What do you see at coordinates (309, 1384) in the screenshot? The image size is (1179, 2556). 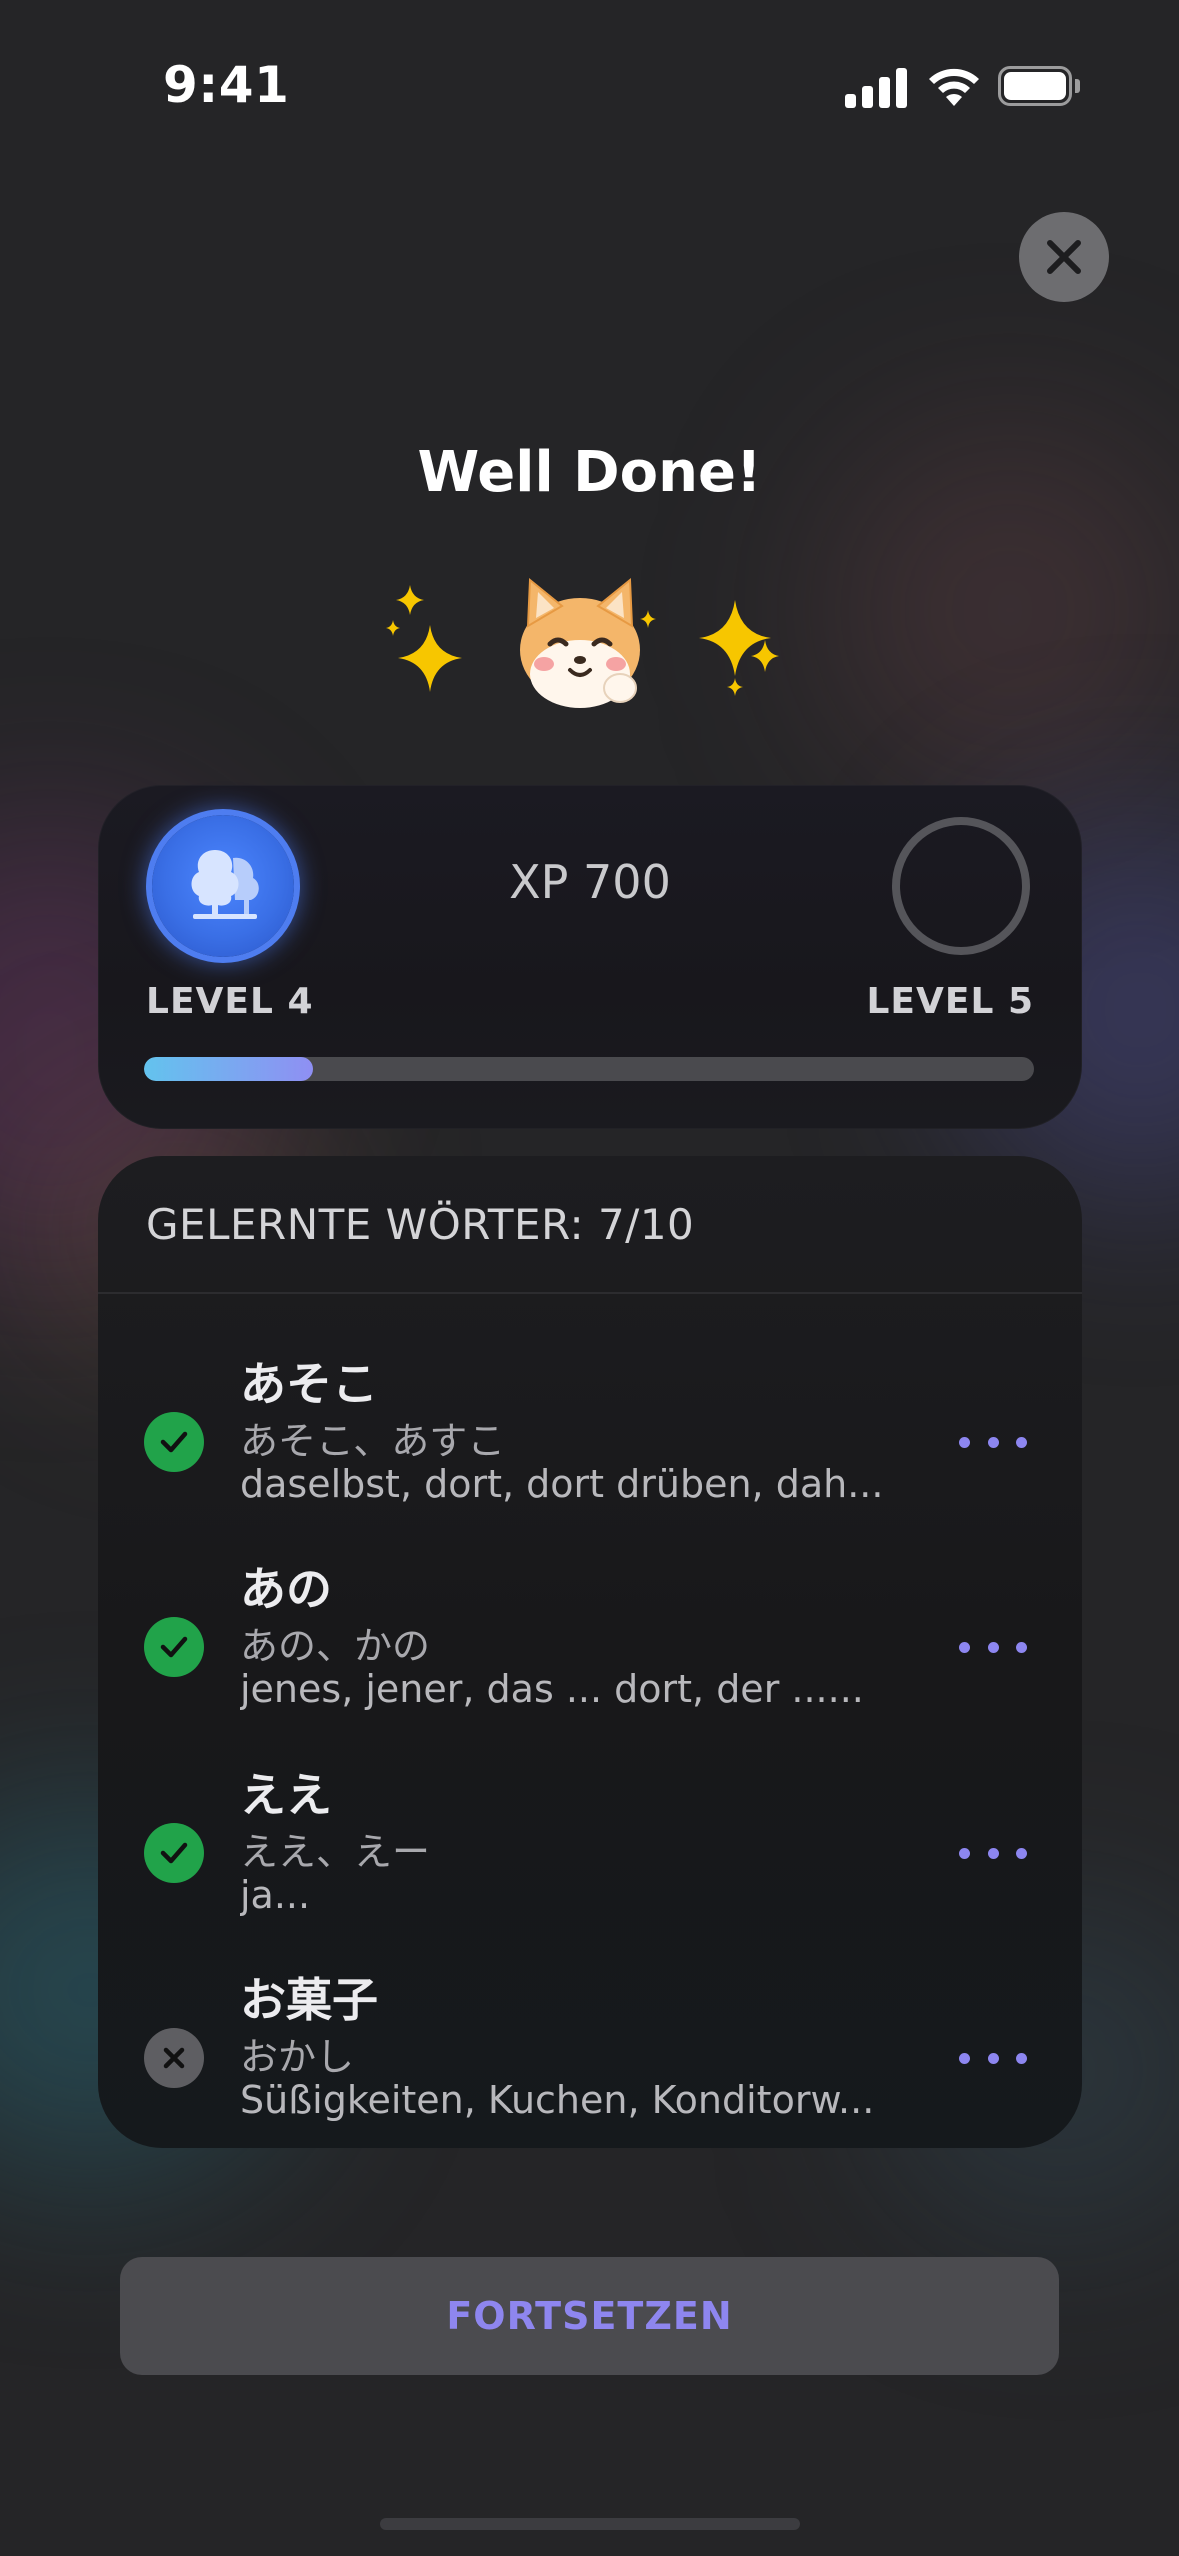 I see `word-text: あそこ` at bounding box center [309, 1384].